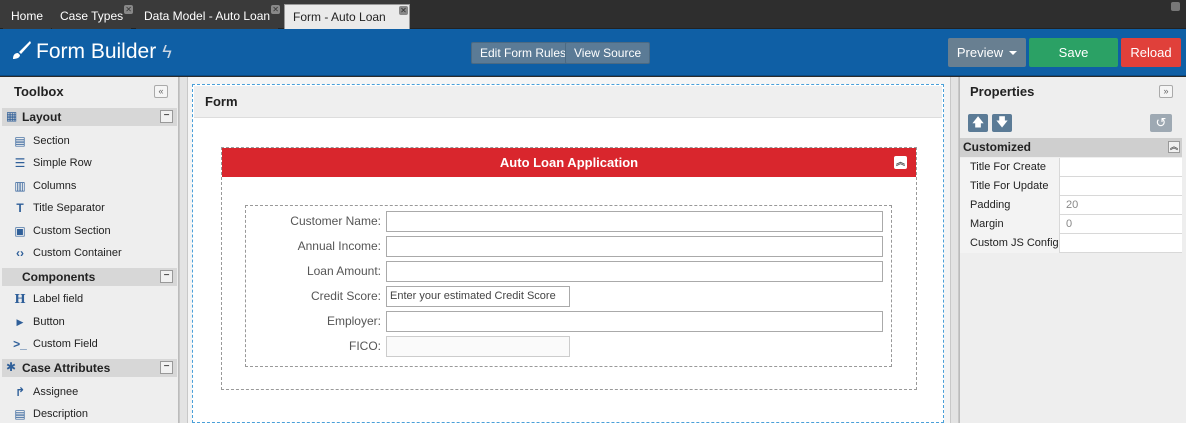 The image size is (1186, 423). I want to click on group-label: Case Attributes, so click(66, 368).